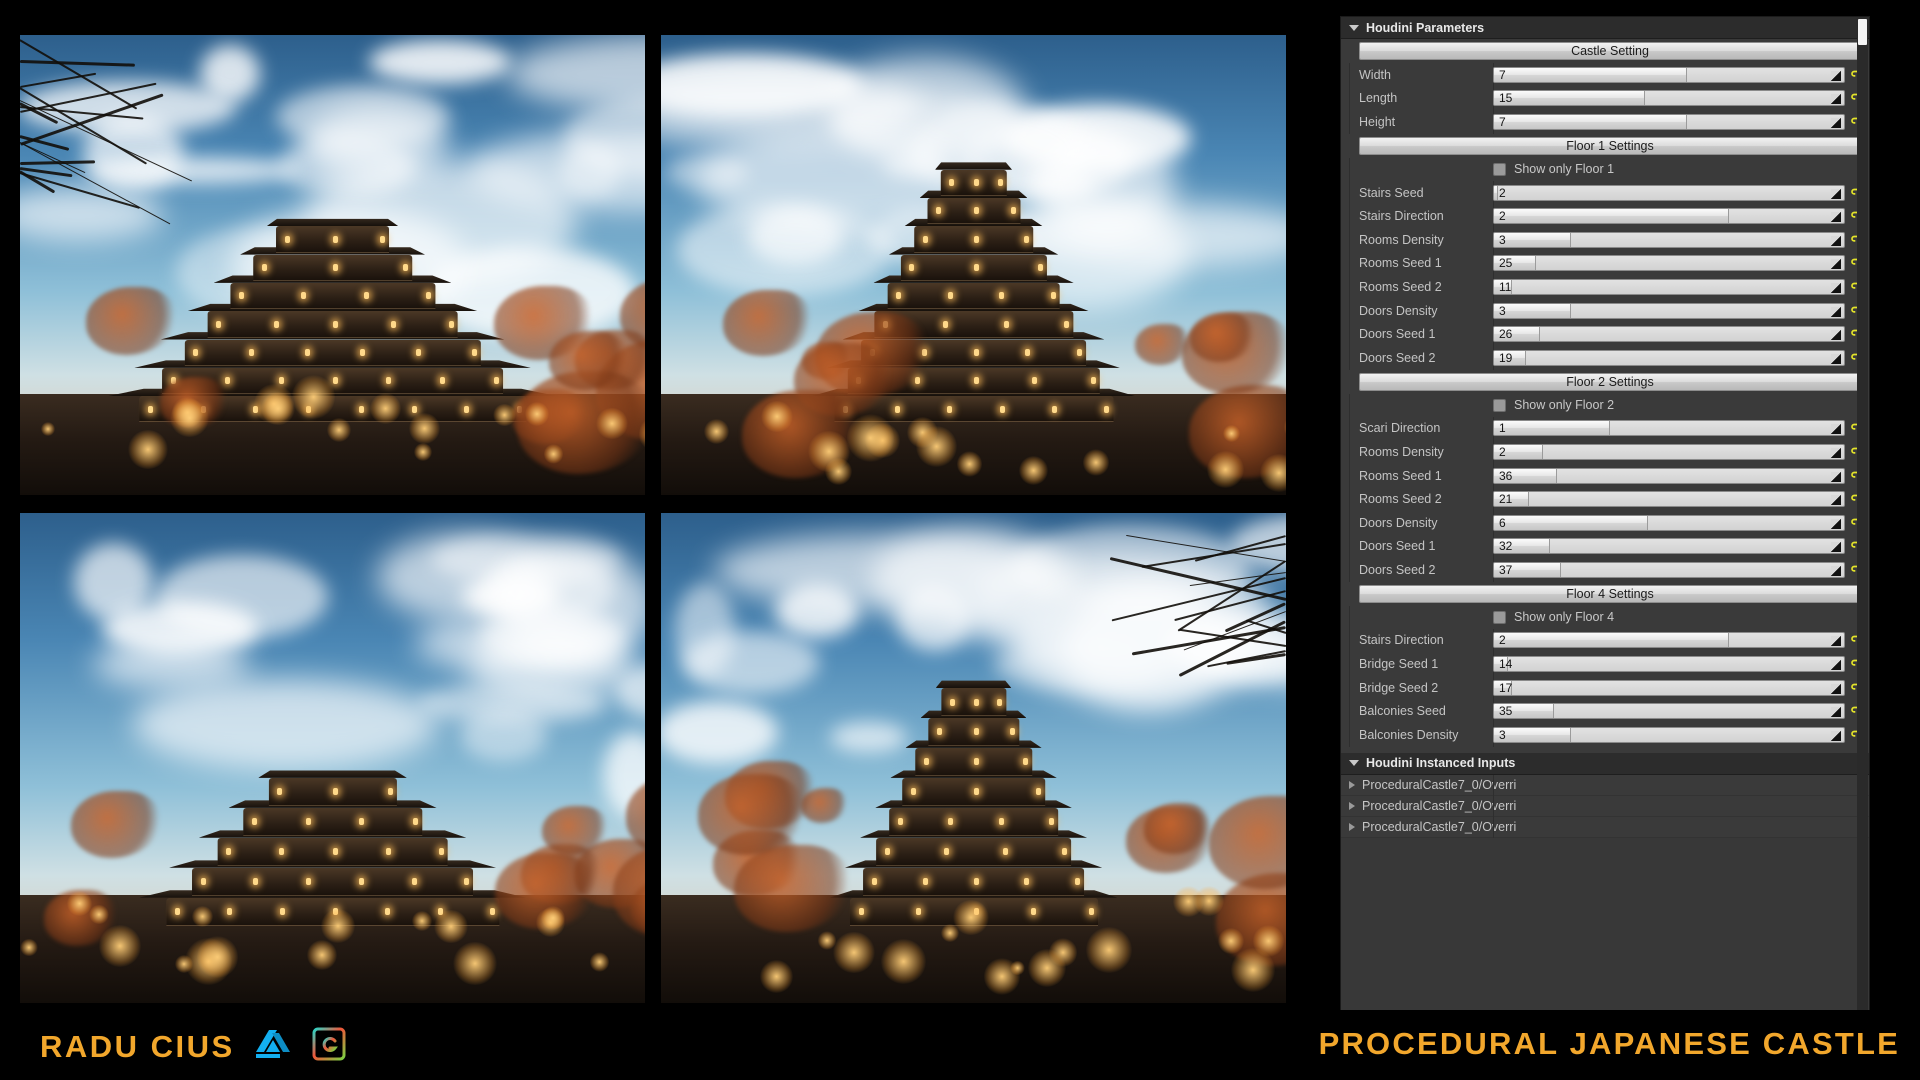  I want to click on floor-2-show-only-checkbox-label: Show only Floor 2, so click(1564, 405).